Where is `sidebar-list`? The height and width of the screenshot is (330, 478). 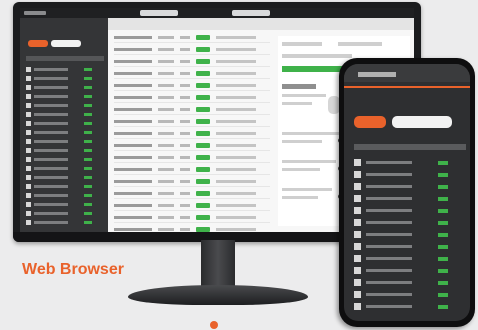 sidebar-list is located at coordinates (65, 147).